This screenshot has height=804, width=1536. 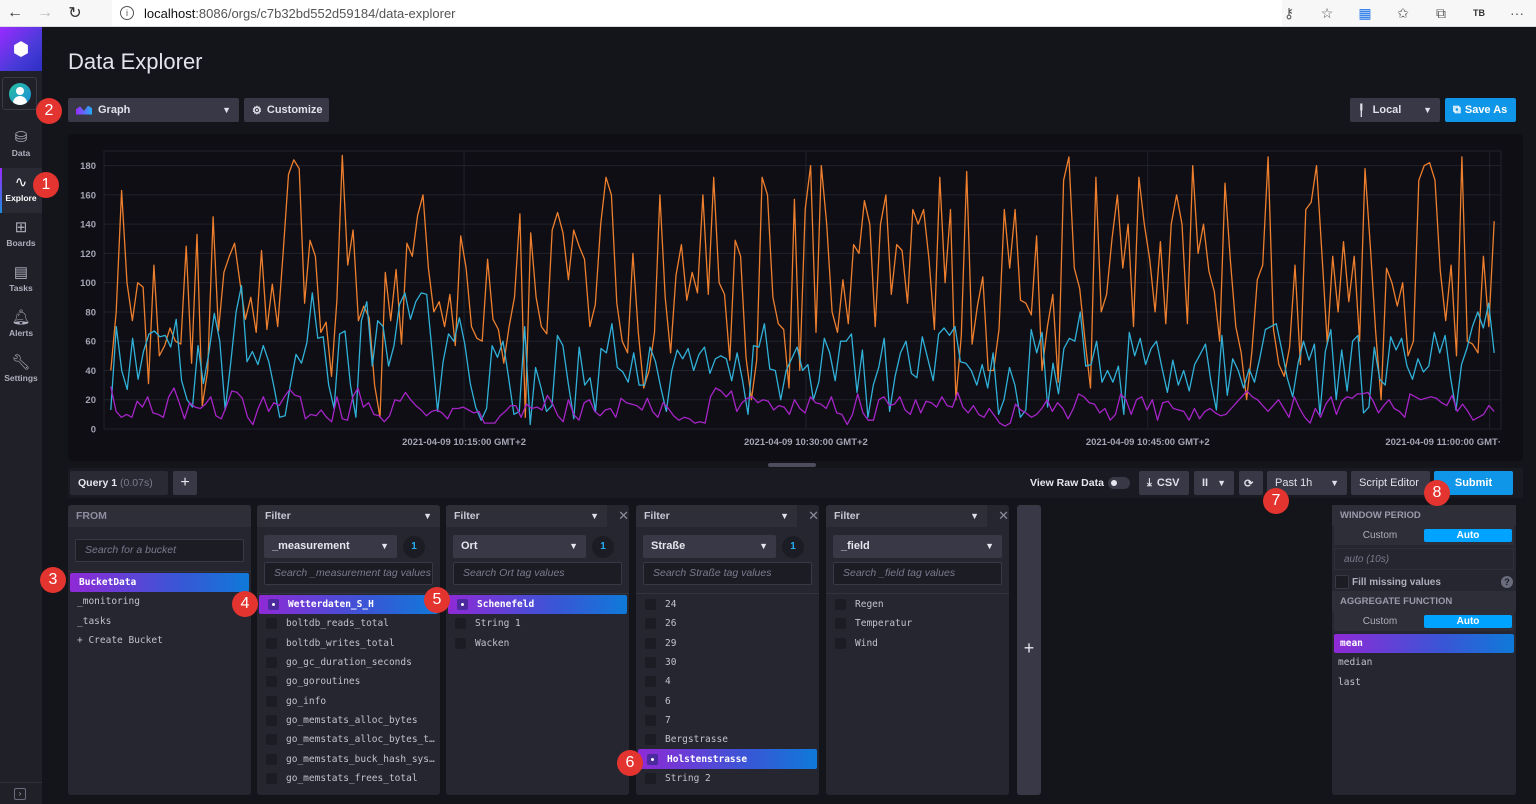 What do you see at coordinates (1403, 13) in the screenshot?
I see `favorites-icon: ✩` at bounding box center [1403, 13].